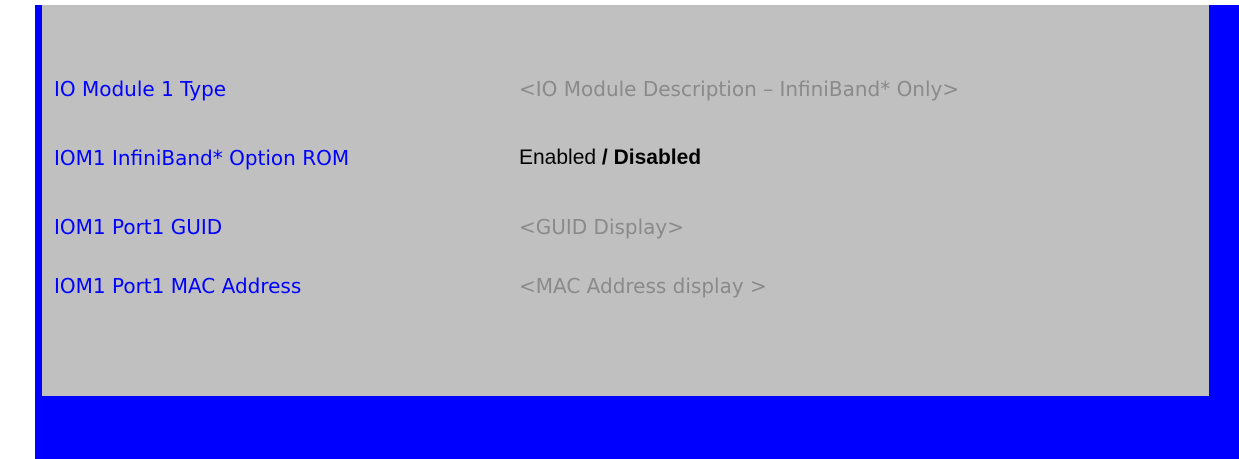 This screenshot has height=459, width=1239. What do you see at coordinates (602, 227) in the screenshot?
I see `port1-guid-value: <GUID Display>` at bounding box center [602, 227].